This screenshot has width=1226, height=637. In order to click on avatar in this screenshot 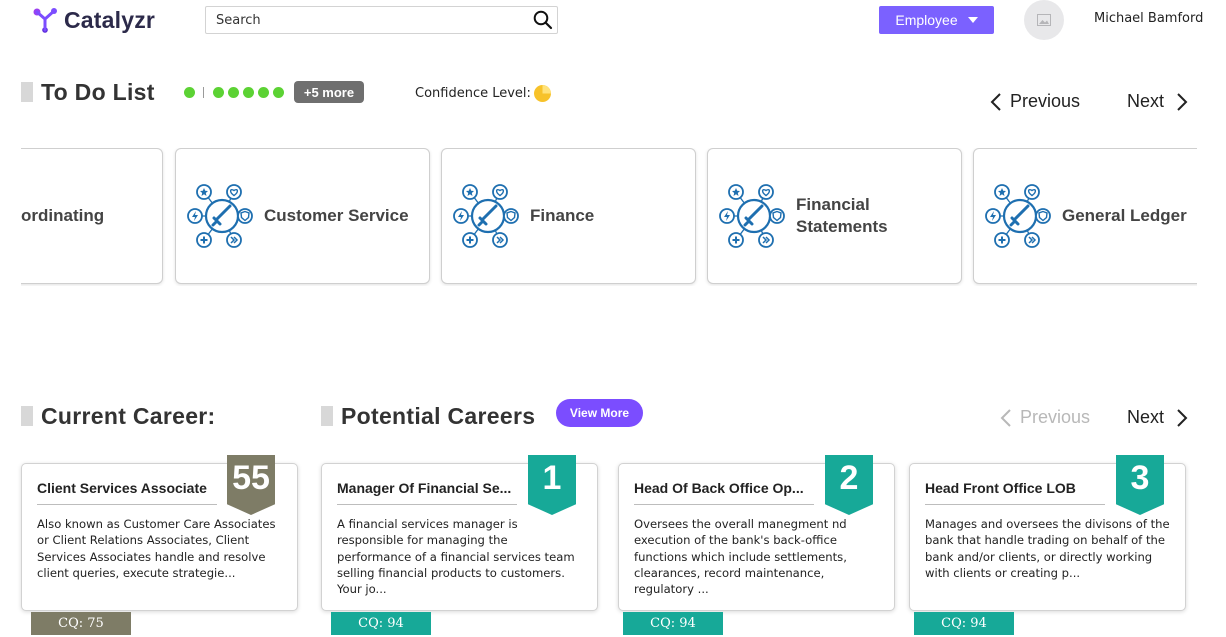, I will do `click(1044, 20)`.